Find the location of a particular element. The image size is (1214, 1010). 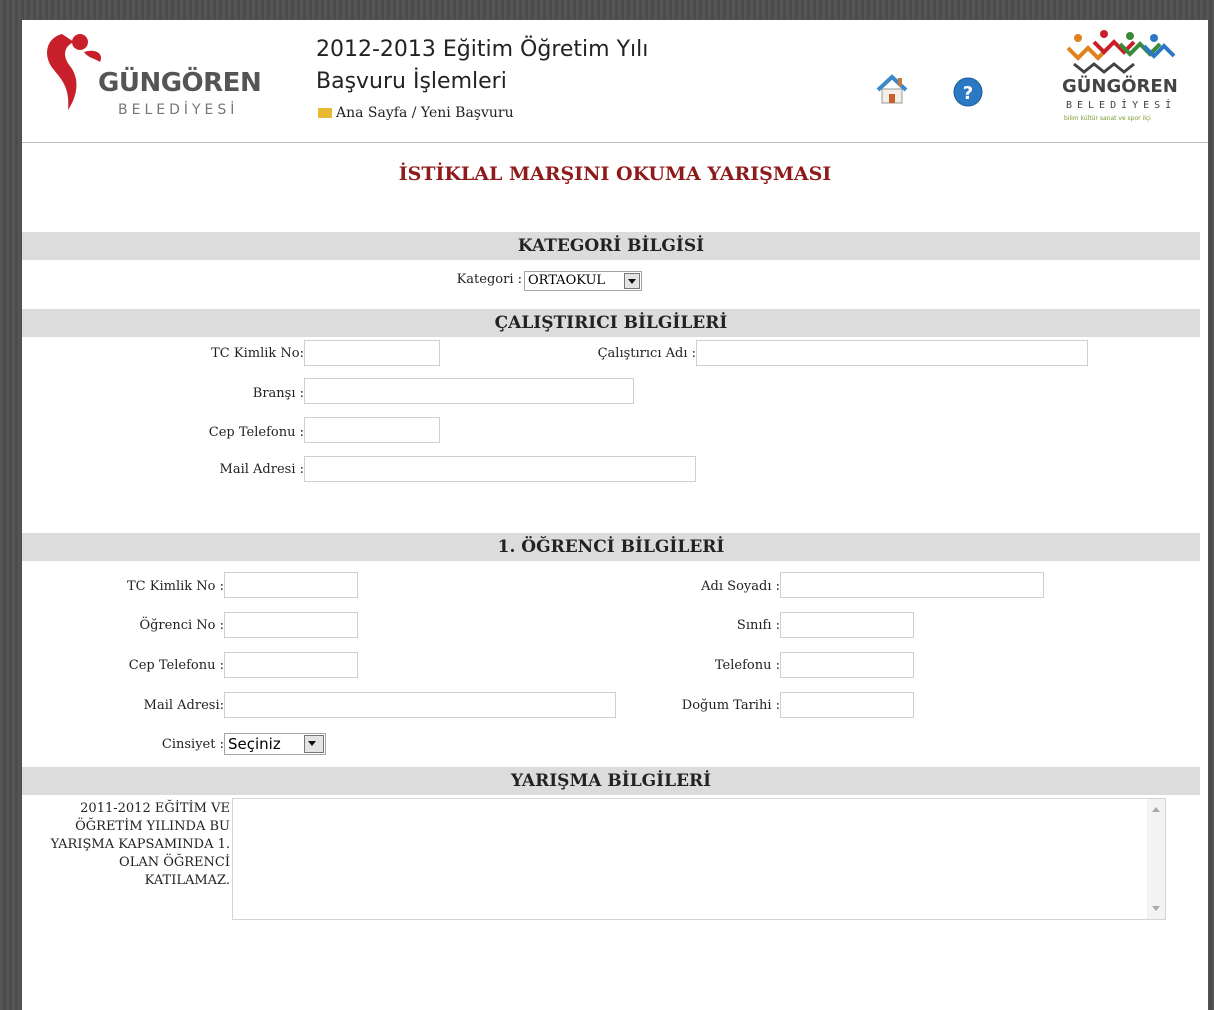

calistirici-tc-input is located at coordinates (372, 353).